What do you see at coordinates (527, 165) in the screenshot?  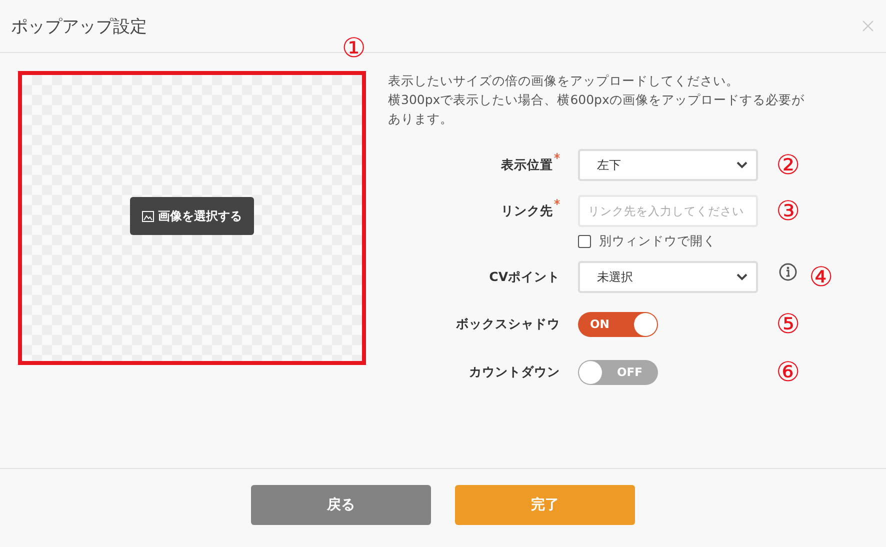 I see `field-label: 表示位置` at bounding box center [527, 165].